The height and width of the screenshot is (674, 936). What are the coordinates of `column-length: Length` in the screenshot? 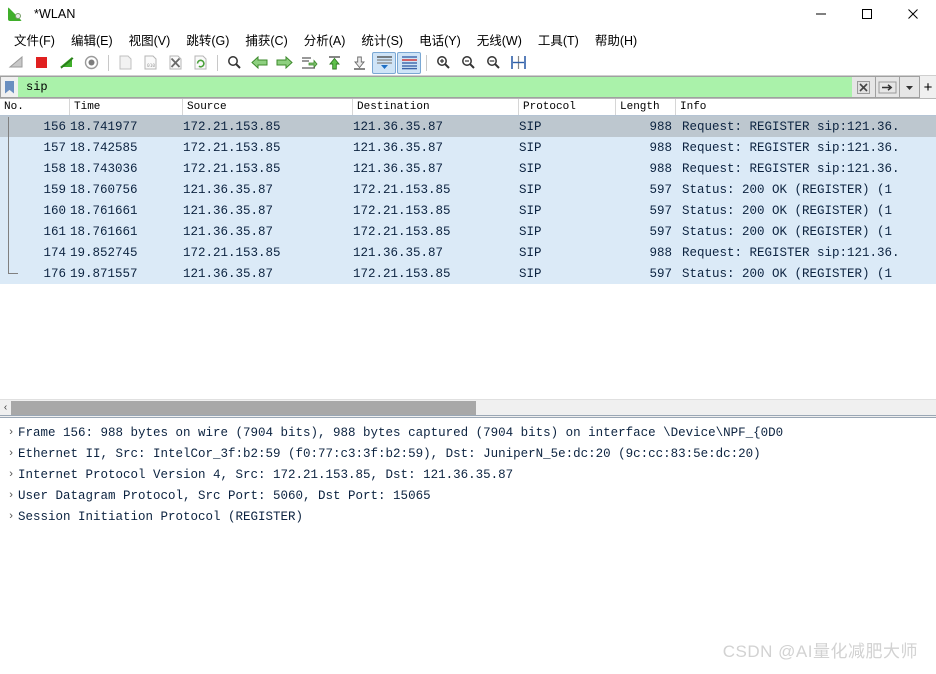 It's located at (646, 107).